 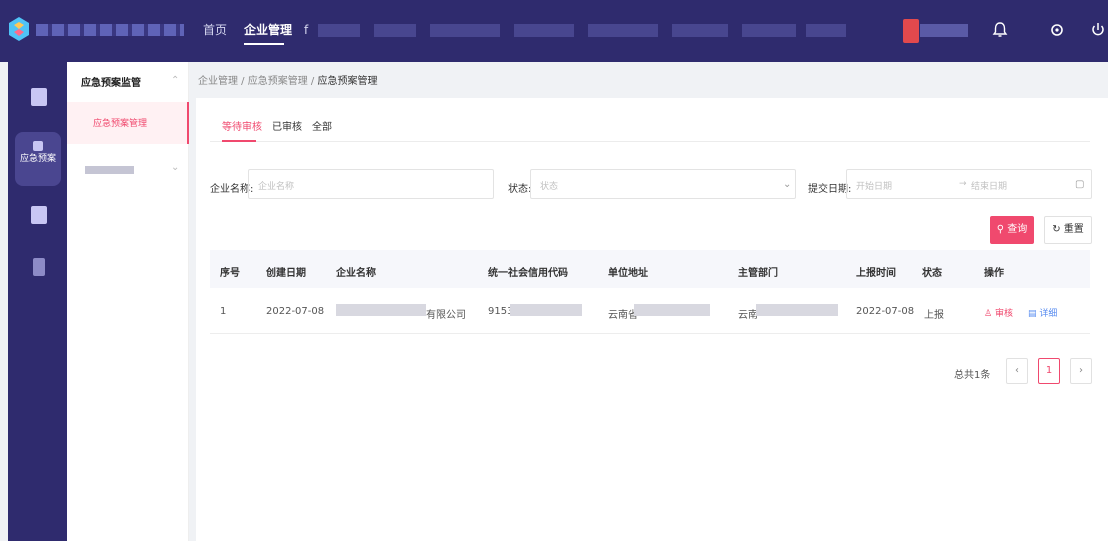 What do you see at coordinates (972, 375) in the screenshot?
I see `pagination-total: 总共1条` at bounding box center [972, 375].